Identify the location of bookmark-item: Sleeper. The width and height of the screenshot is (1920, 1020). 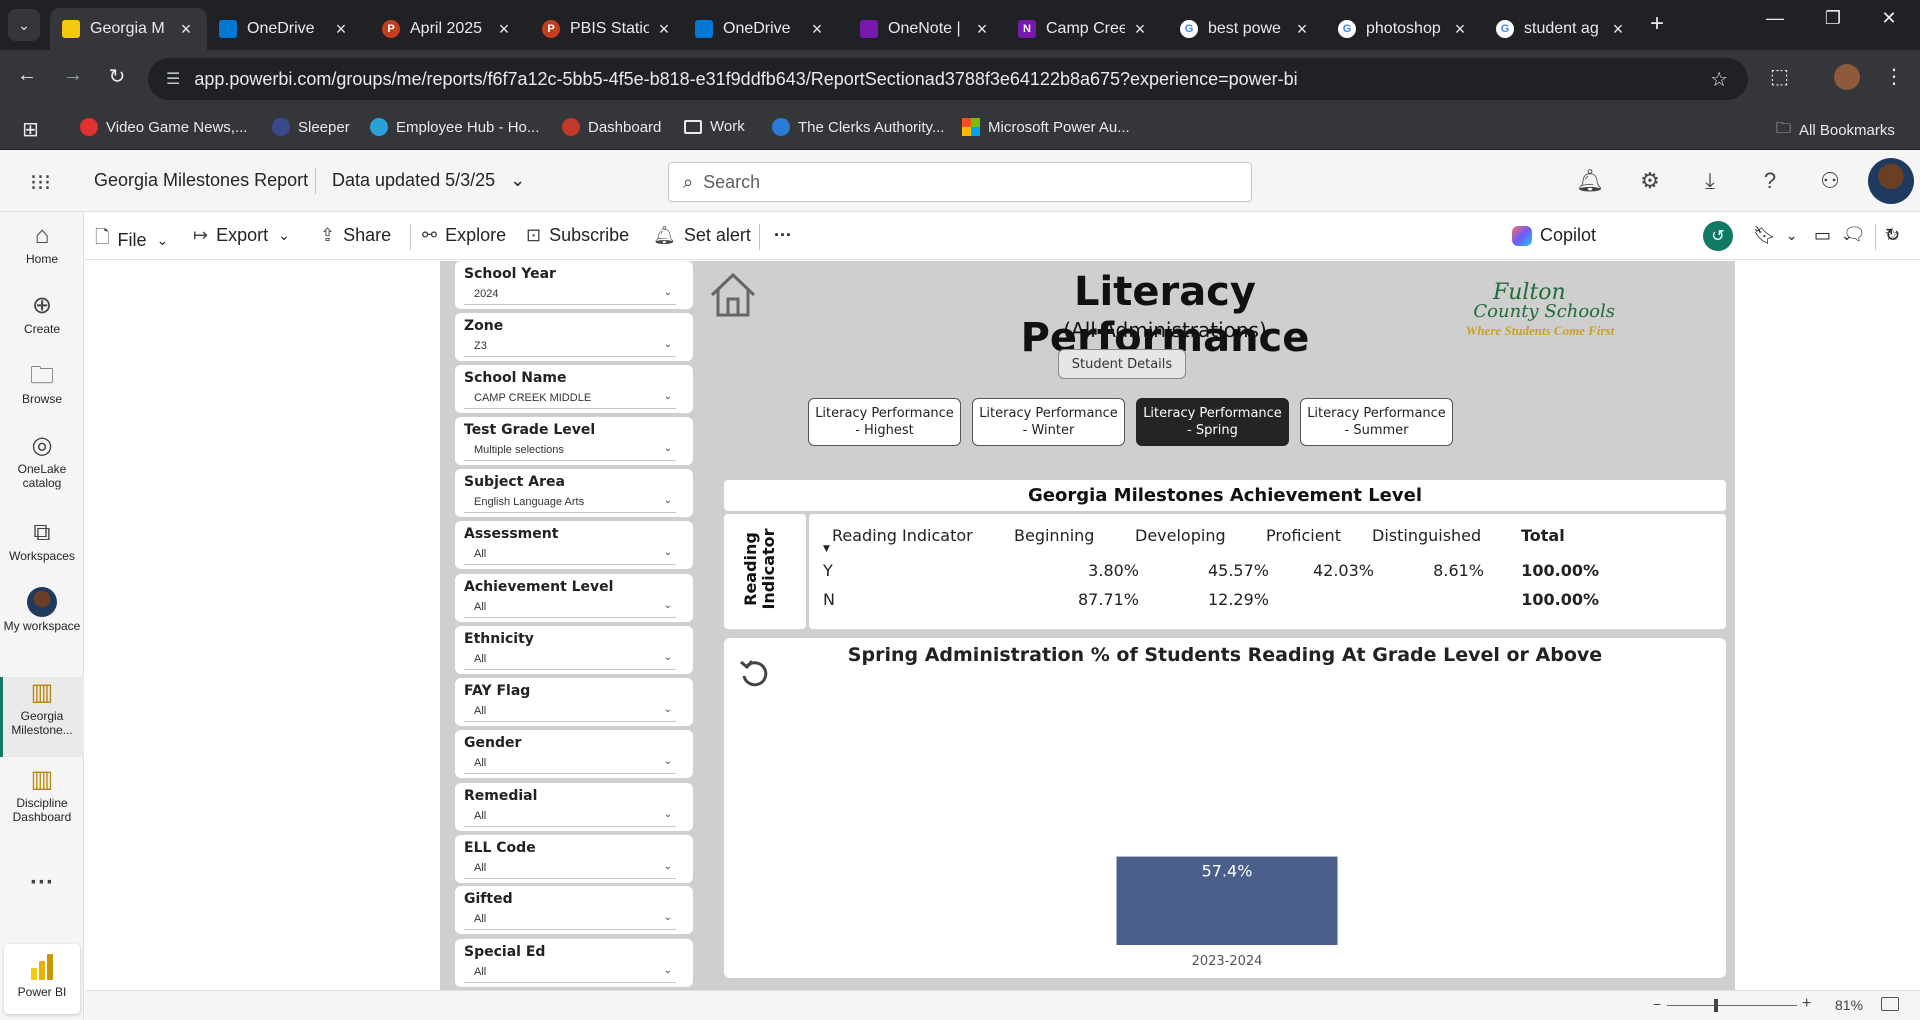
(311, 127).